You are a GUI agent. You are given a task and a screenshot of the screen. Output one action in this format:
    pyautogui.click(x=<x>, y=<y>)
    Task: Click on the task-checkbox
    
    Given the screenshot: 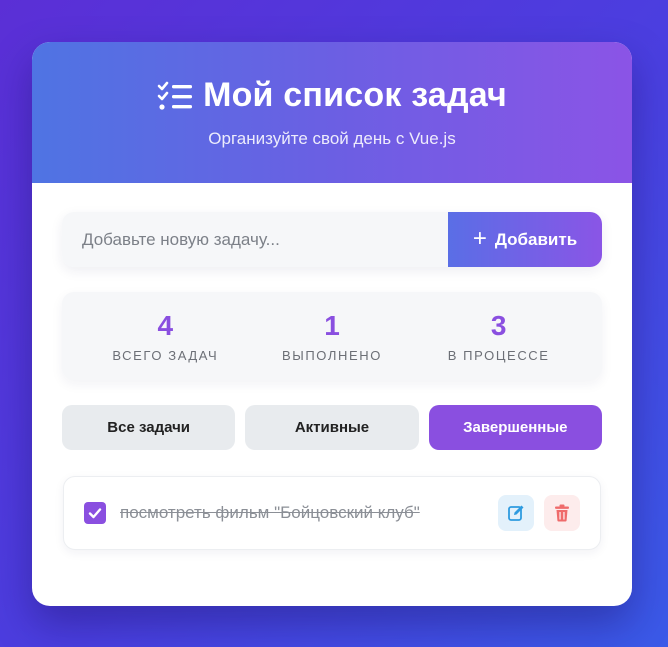 What is the action you would take?
    pyautogui.click(x=95, y=513)
    